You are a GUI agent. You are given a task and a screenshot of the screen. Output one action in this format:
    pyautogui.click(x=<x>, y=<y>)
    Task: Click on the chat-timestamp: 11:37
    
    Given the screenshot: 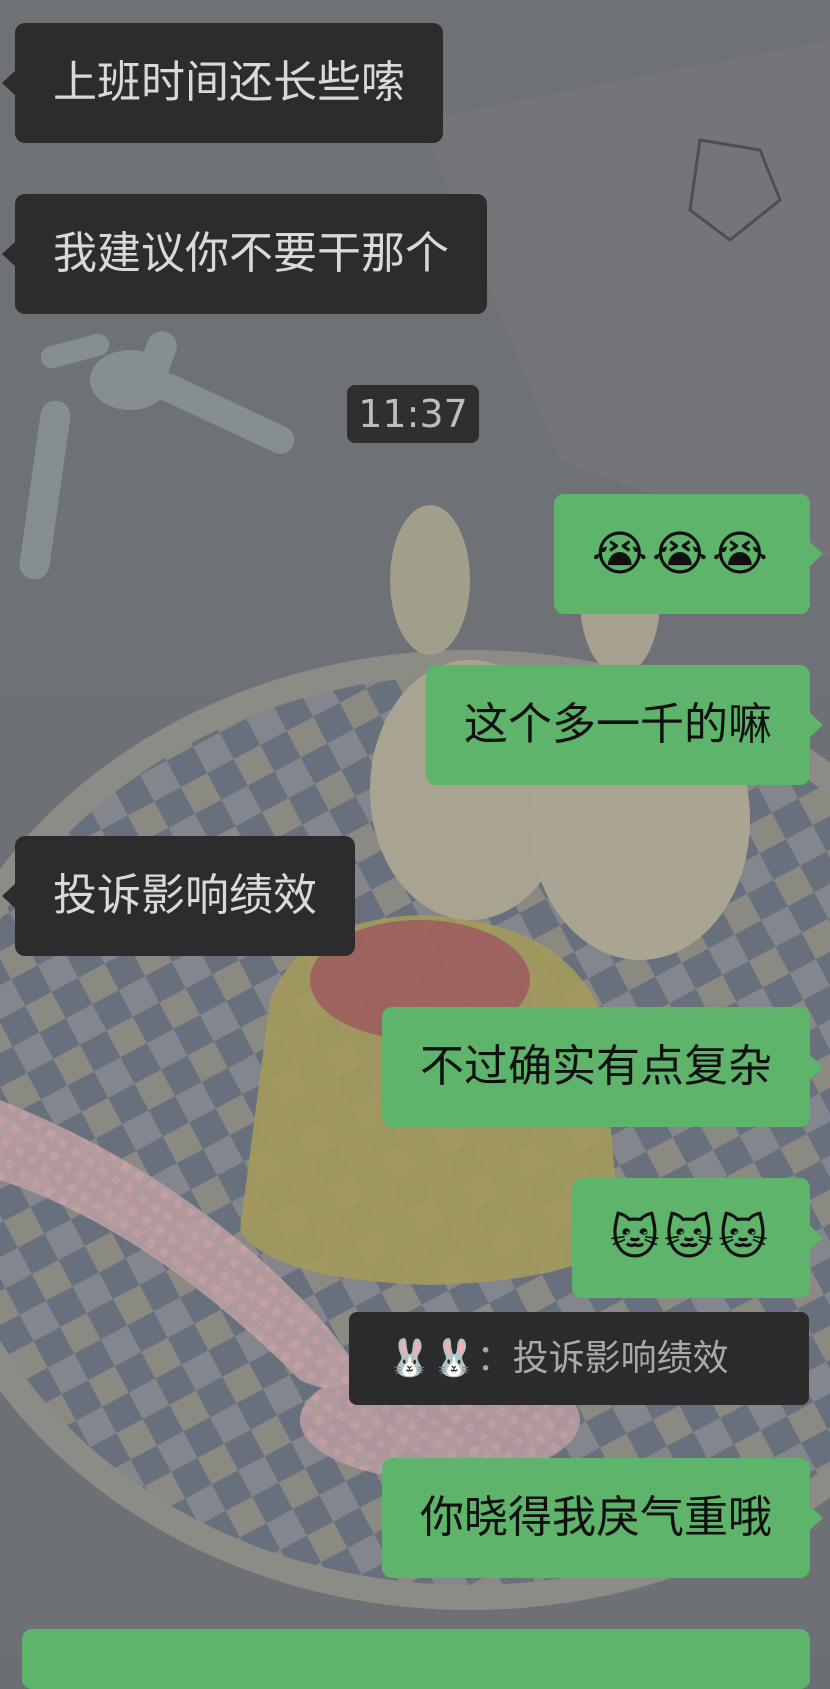 What is the action you would take?
    pyautogui.click(x=413, y=414)
    